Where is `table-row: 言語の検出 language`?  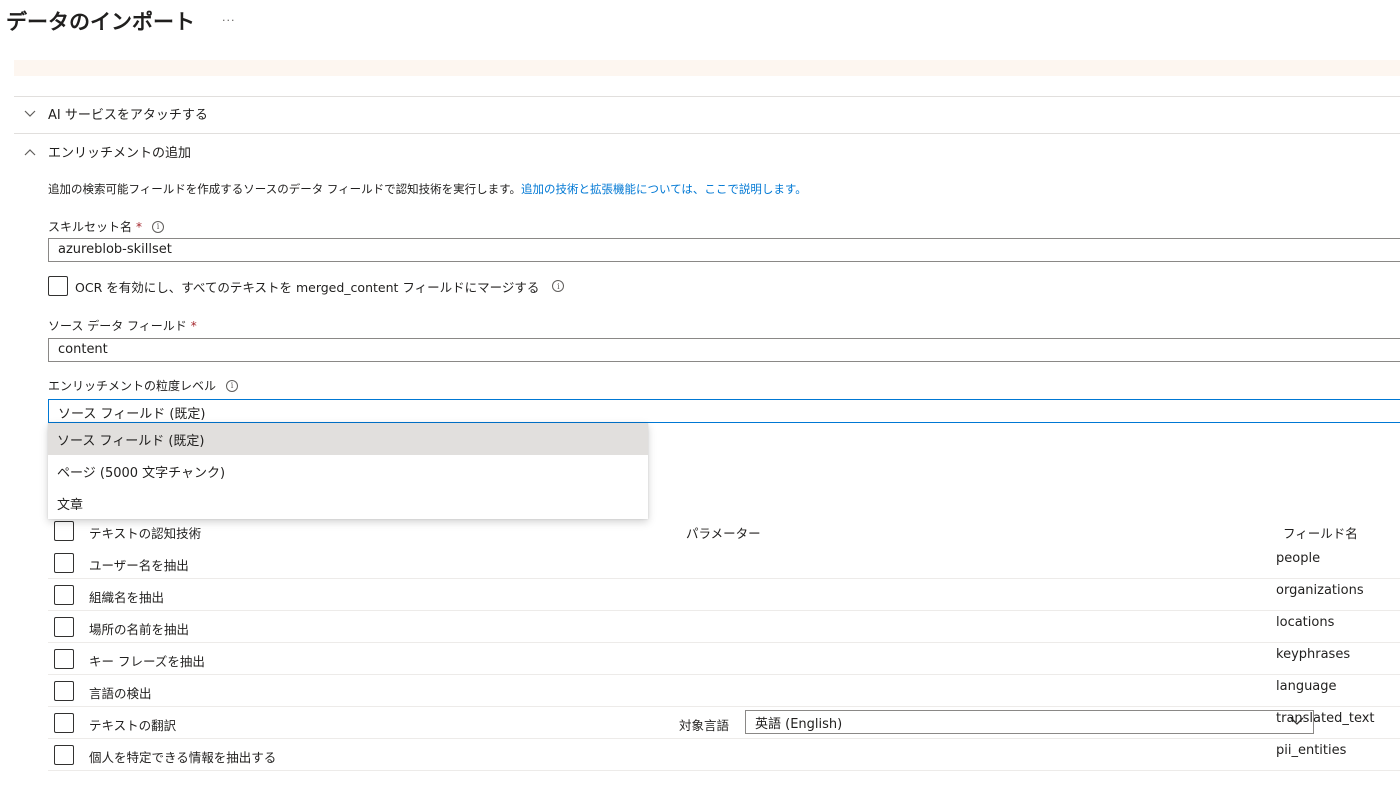 table-row: 言語の検出 language is located at coordinates (724, 691).